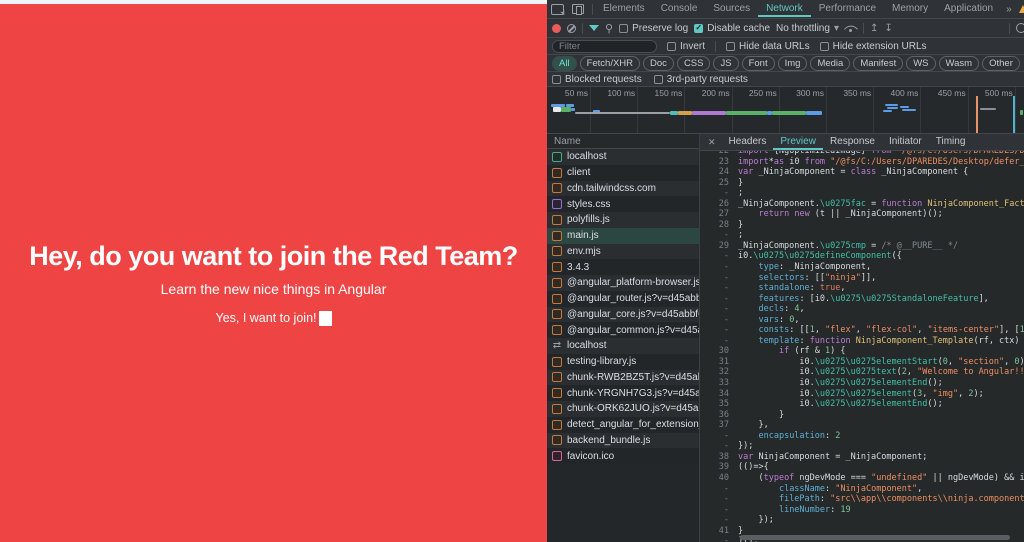  What do you see at coordinates (862, 415) in the screenshot?
I see `code-line: 36 }` at bounding box center [862, 415].